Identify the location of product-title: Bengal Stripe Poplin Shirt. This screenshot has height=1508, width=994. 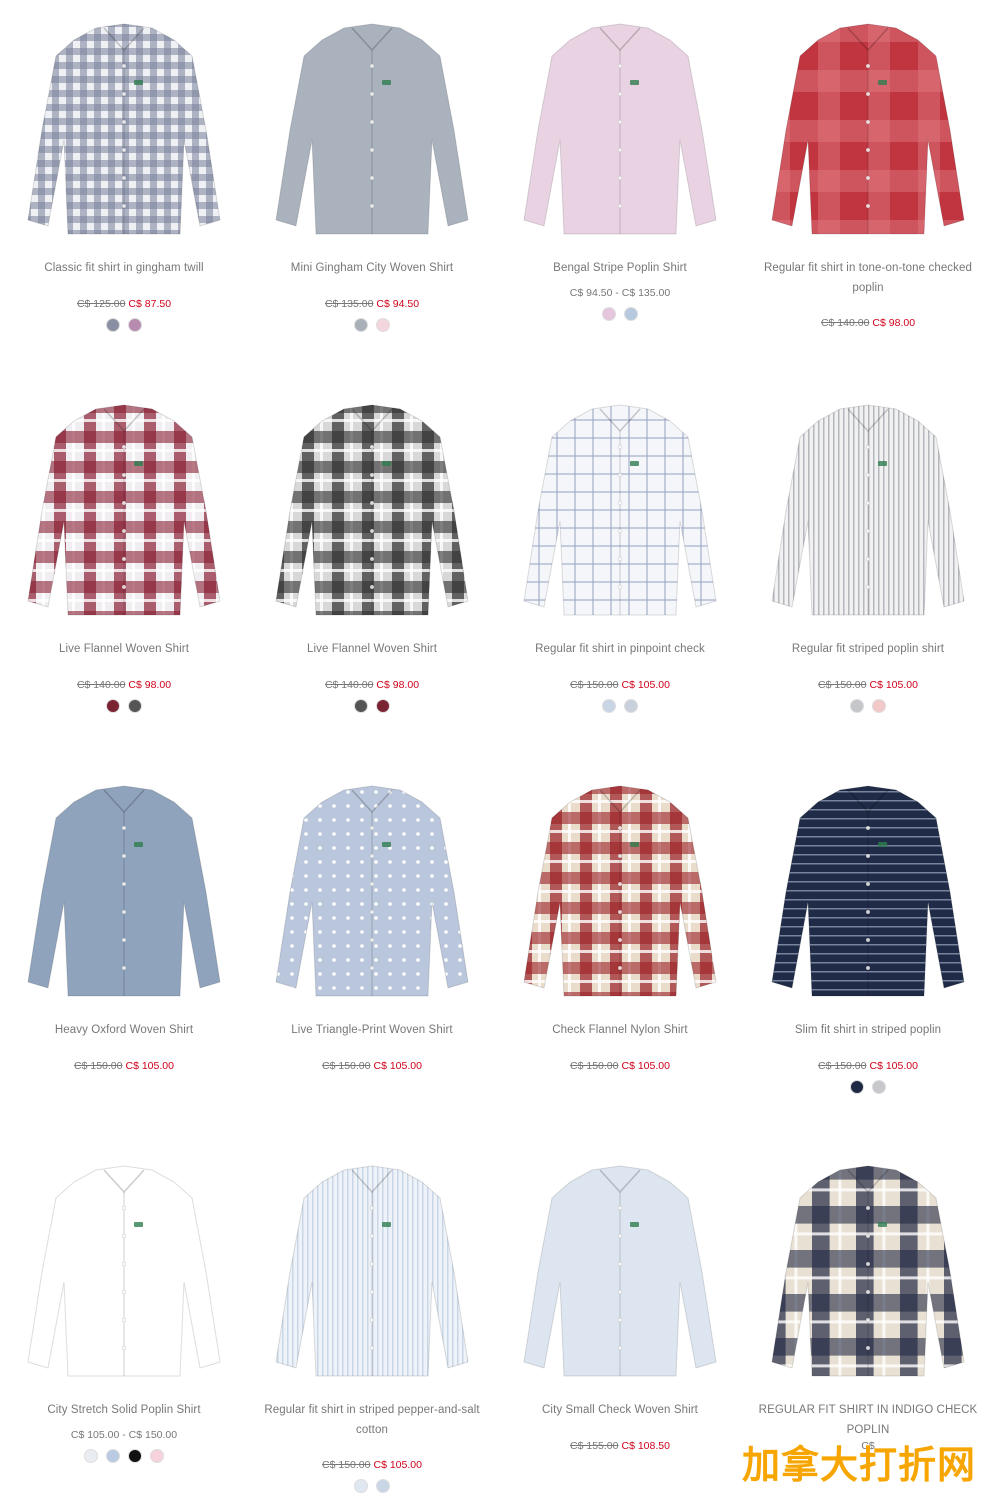
(620, 268).